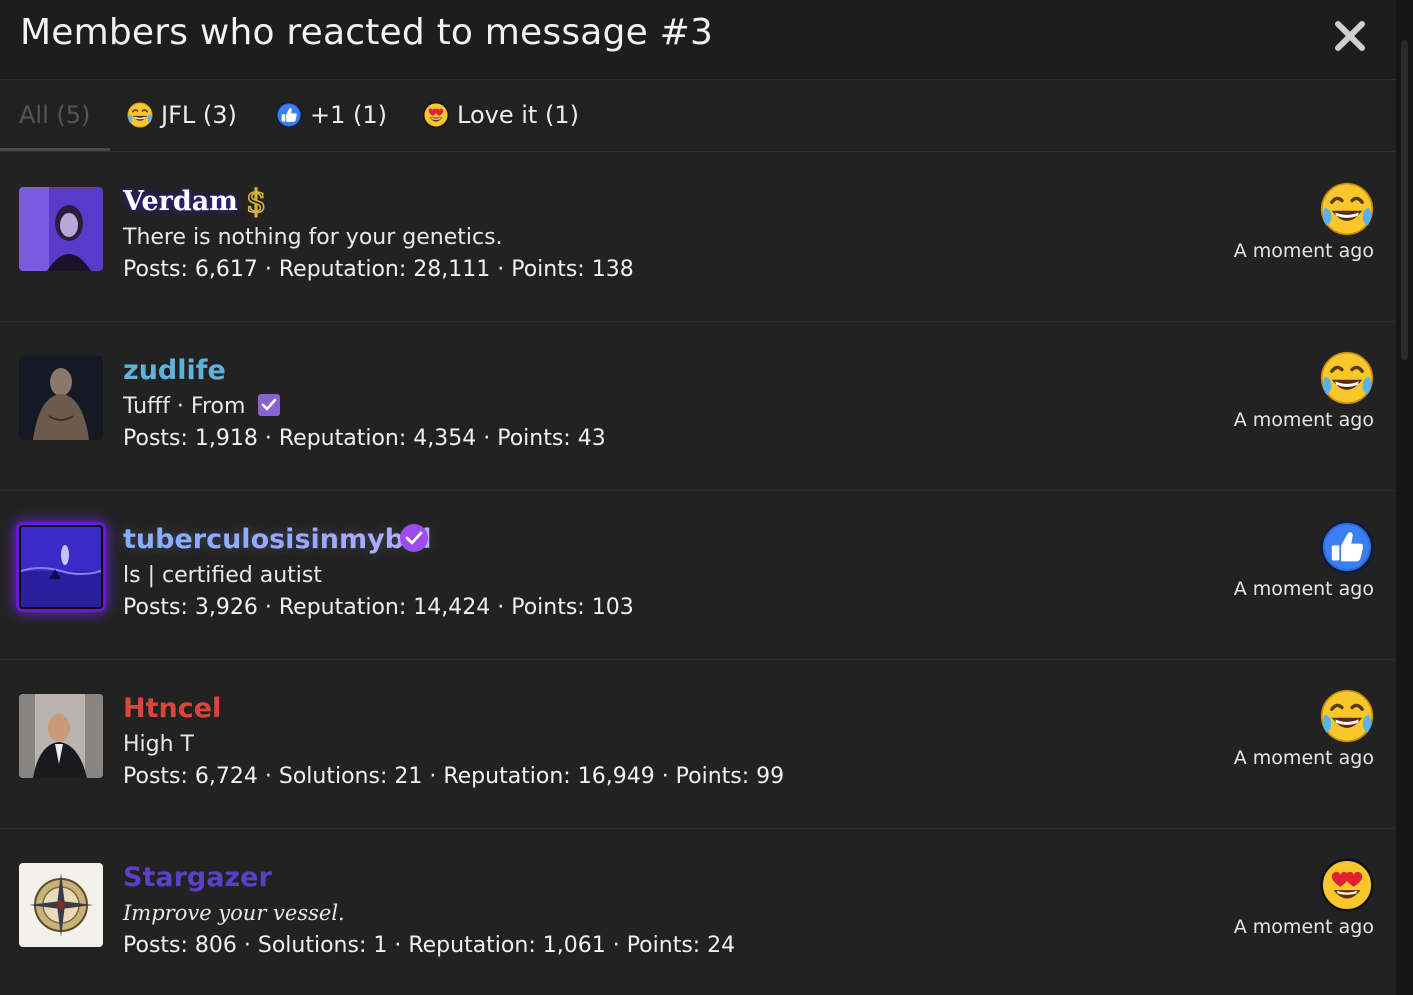  What do you see at coordinates (158, 744) in the screenshot?
I see `user-title: High T` at bounding box center [158, 744].